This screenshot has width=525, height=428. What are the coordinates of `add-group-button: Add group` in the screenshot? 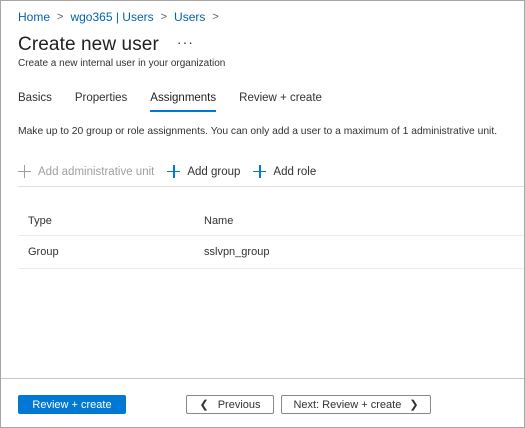 It's located at (203, 171).